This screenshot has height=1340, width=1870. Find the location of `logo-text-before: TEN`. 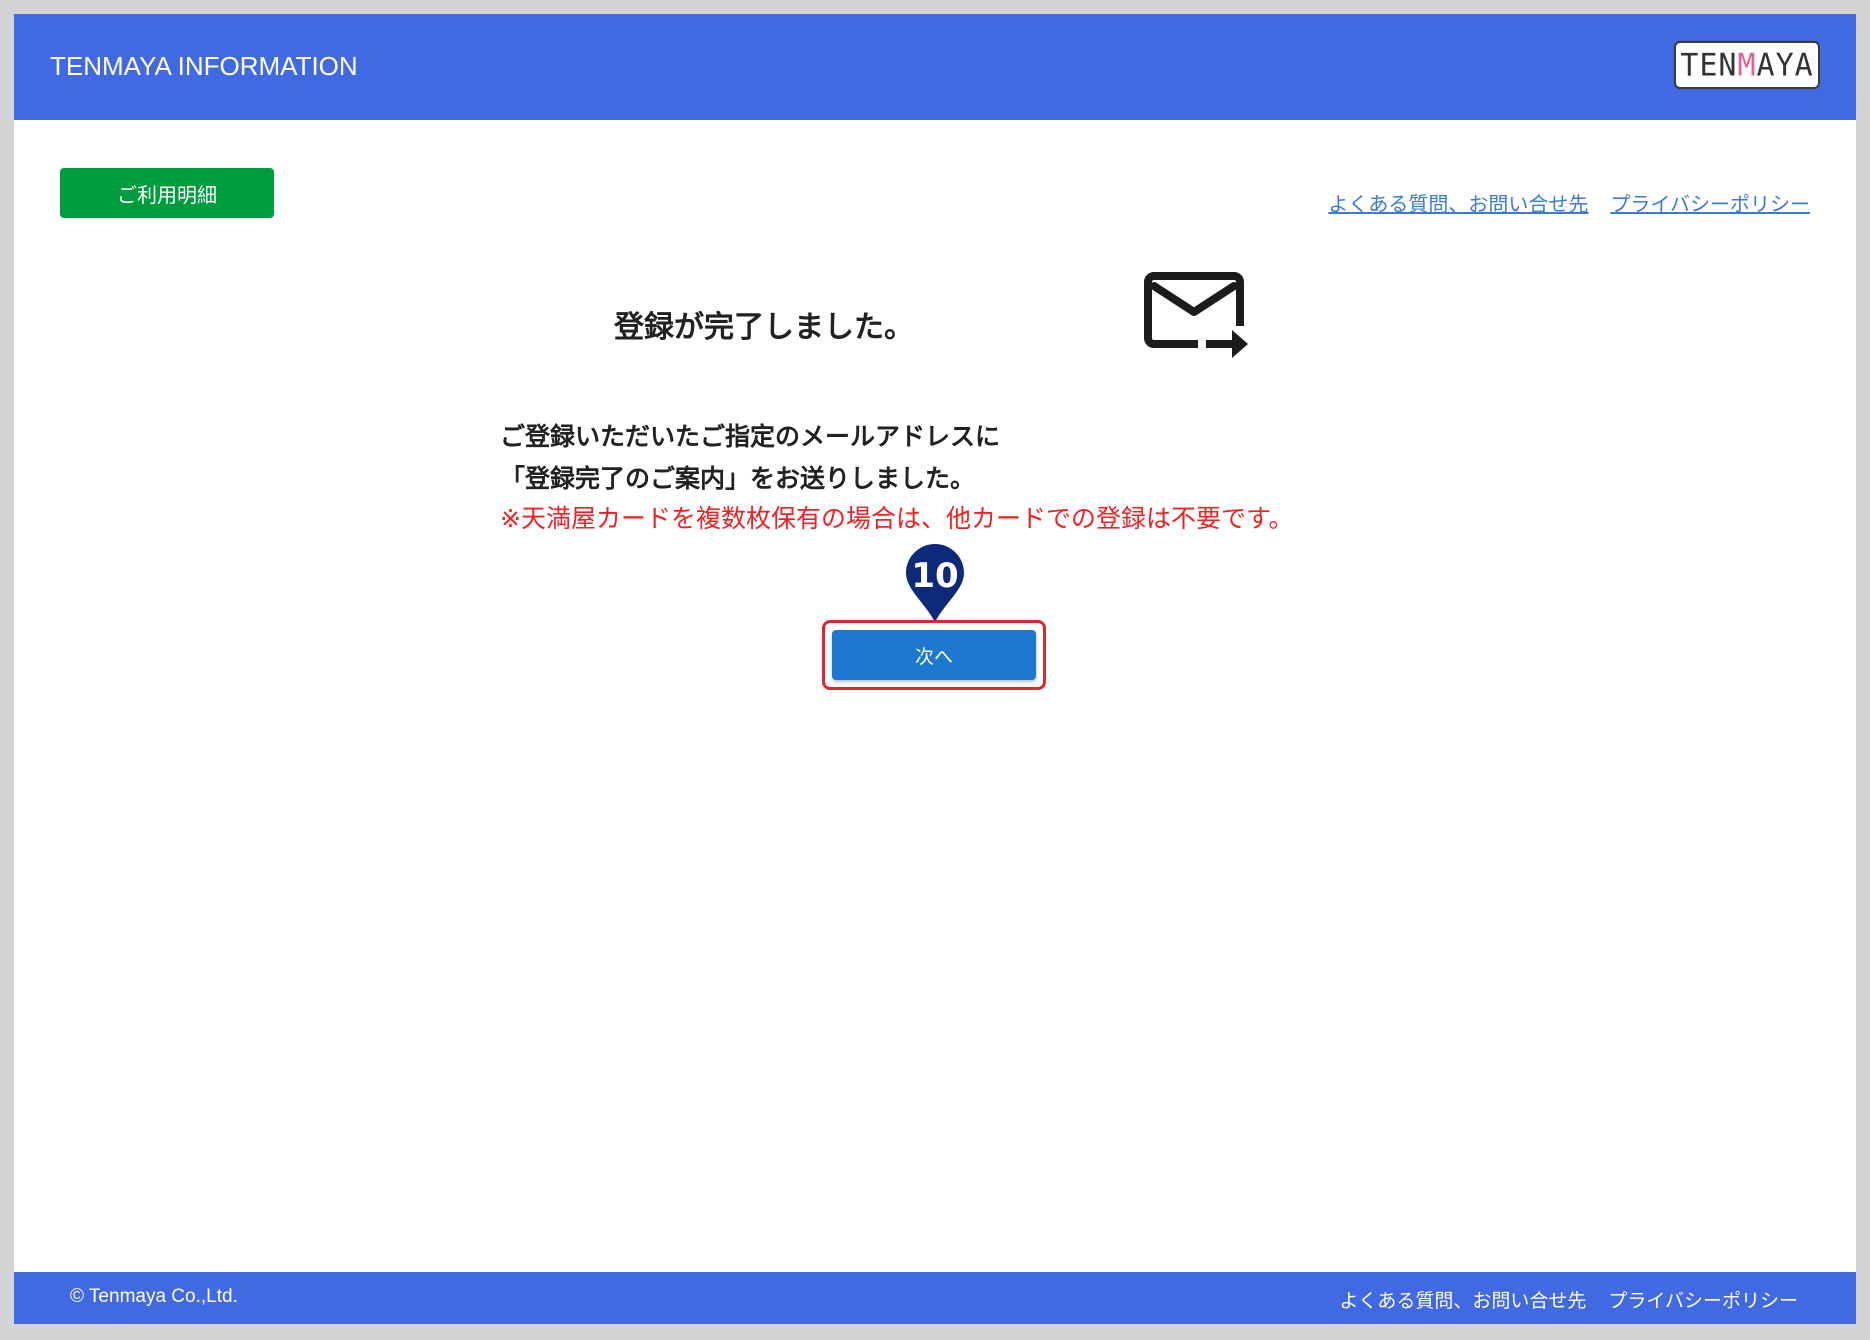

logo-text-before: TEN is located at coordinates (1709, 65).